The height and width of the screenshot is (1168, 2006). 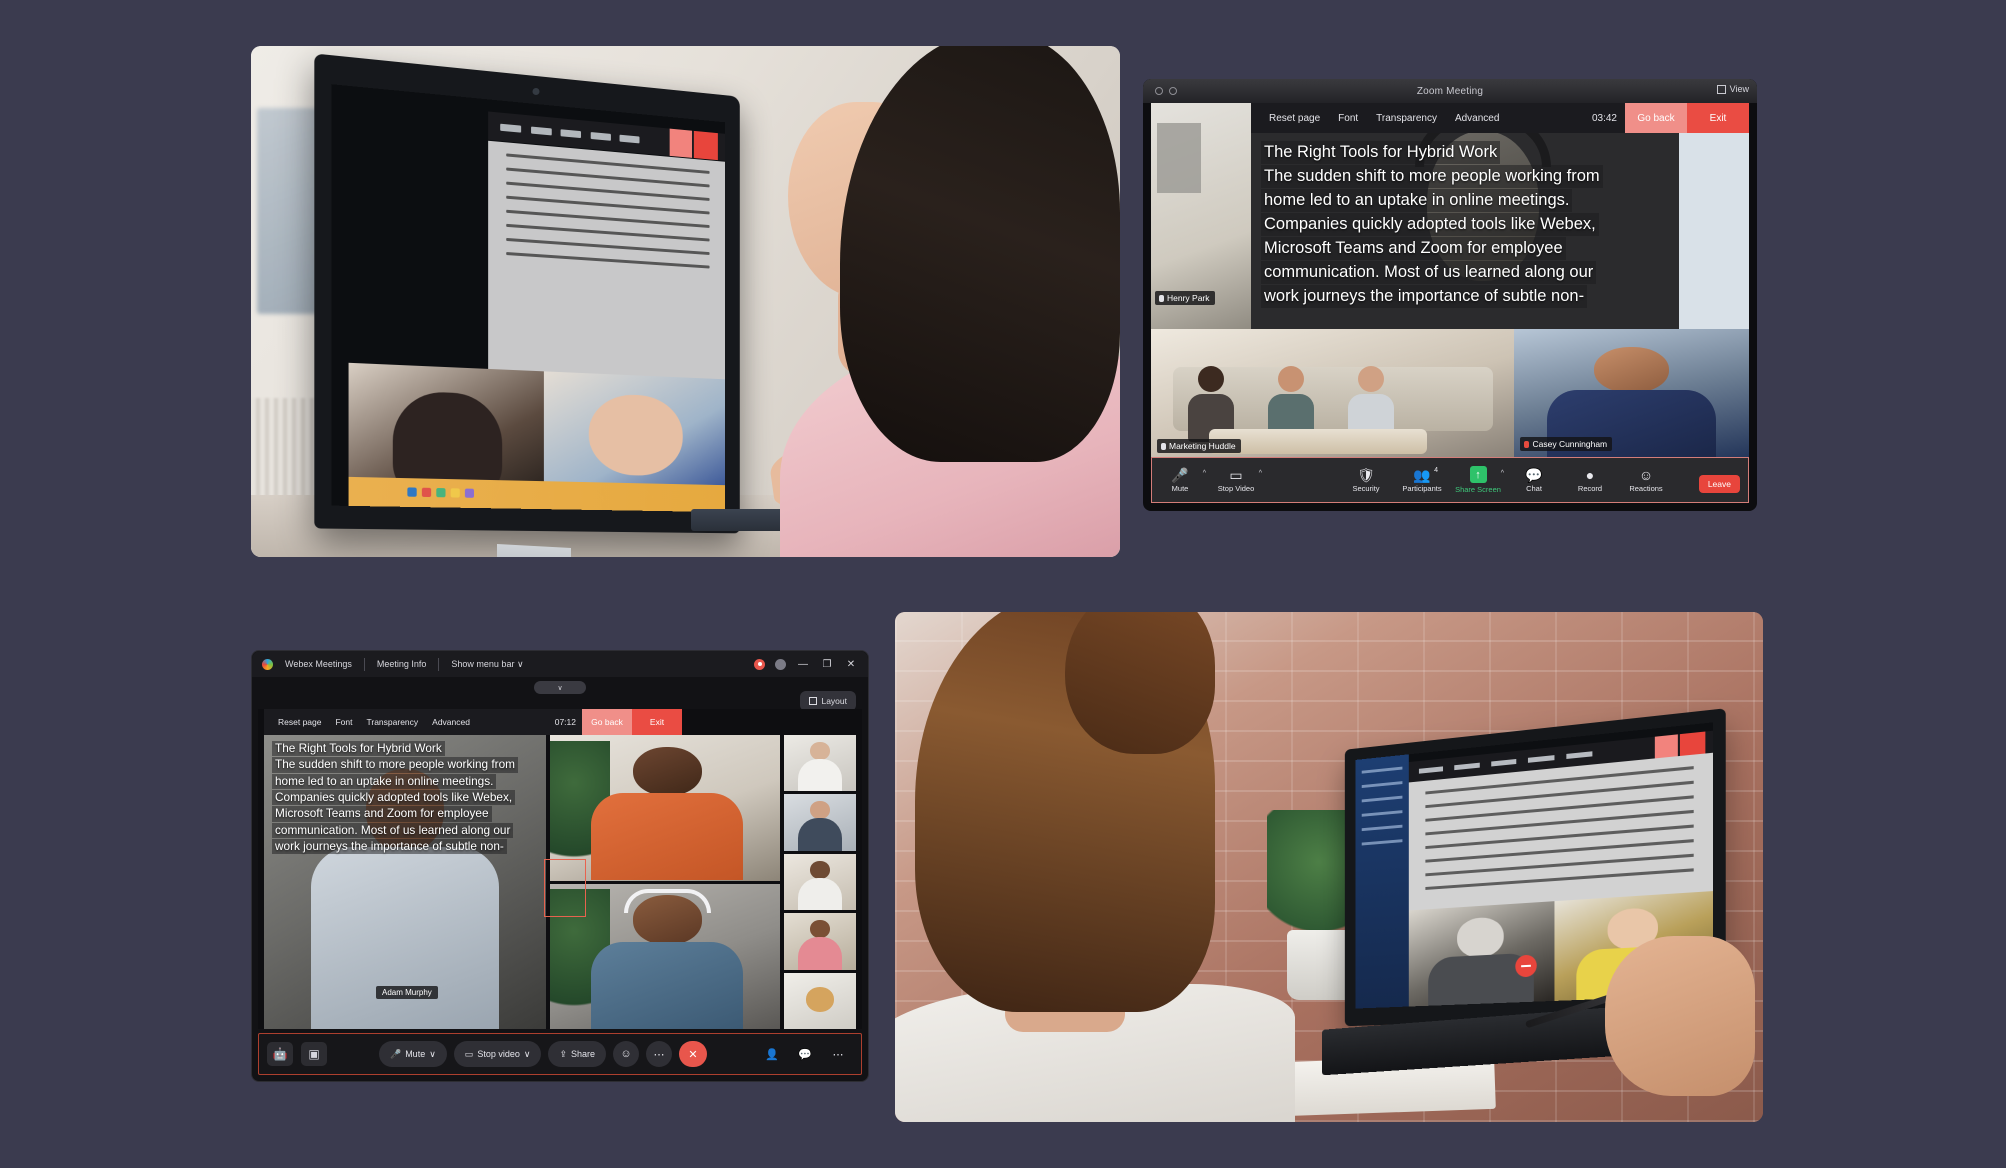 I want to click on reactions-button: ☺, so click(x=626, y=1054).